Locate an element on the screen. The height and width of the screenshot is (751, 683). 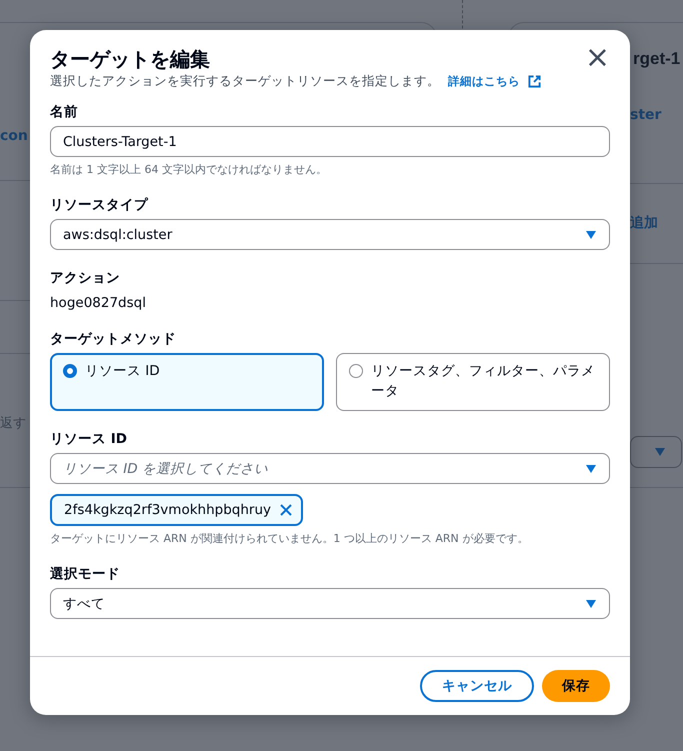
field-label: 選択モード is located at coordinates (85, 574).